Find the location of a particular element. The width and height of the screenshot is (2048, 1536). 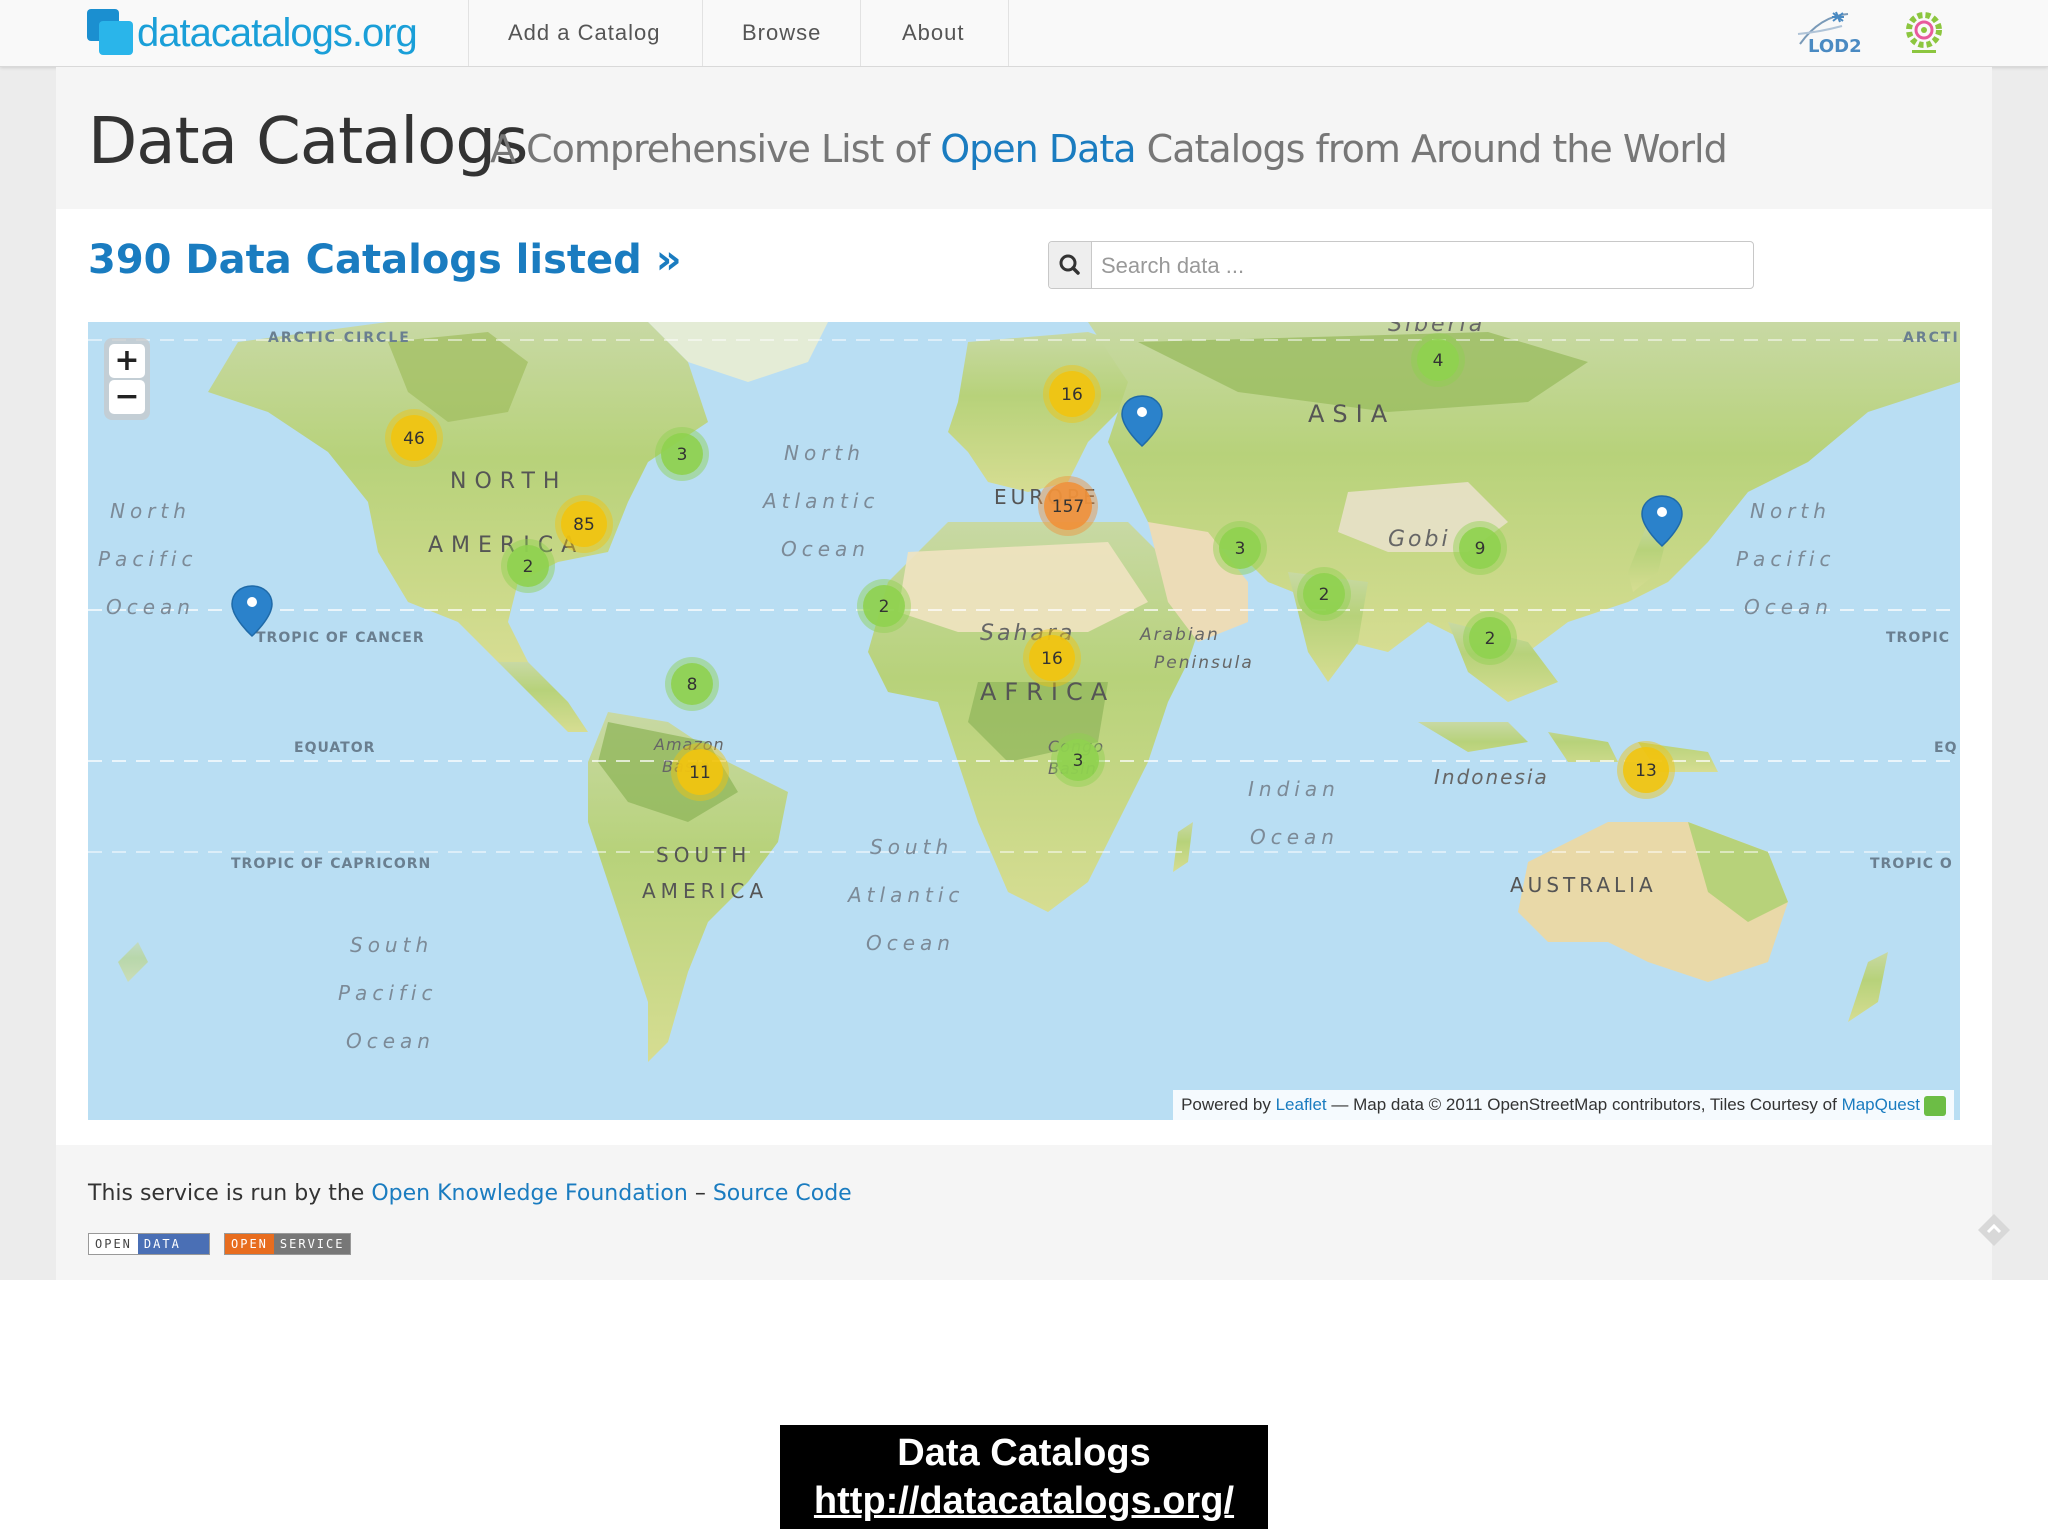

caption-title: Data Catalogs is located at coordinates (1024, 1453).